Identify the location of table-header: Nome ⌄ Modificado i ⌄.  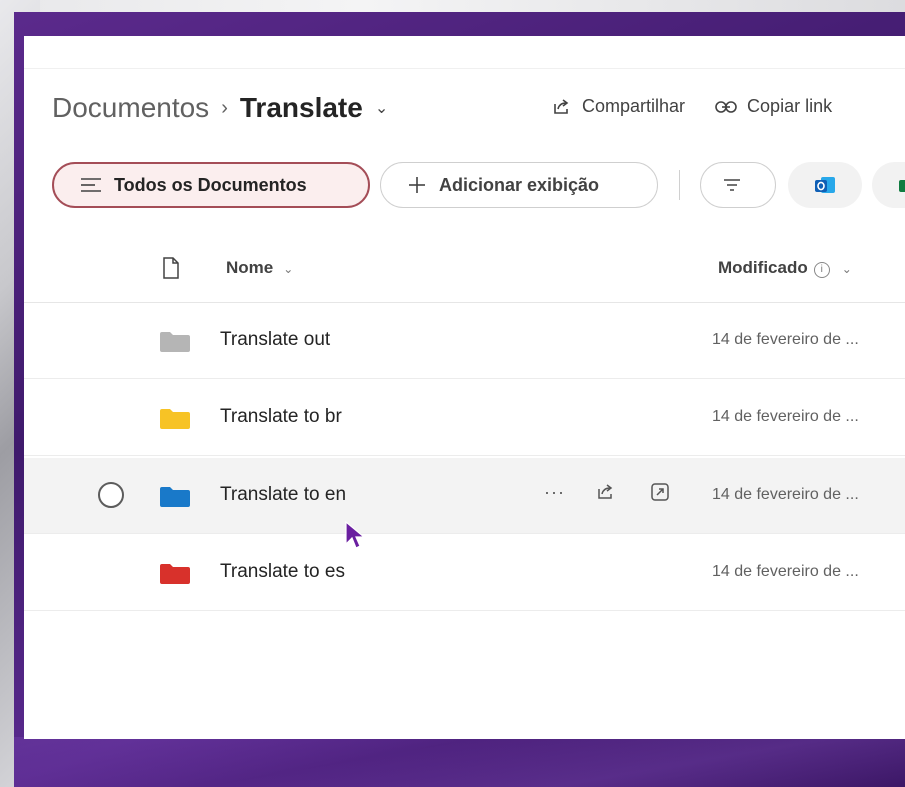
(464, 269).